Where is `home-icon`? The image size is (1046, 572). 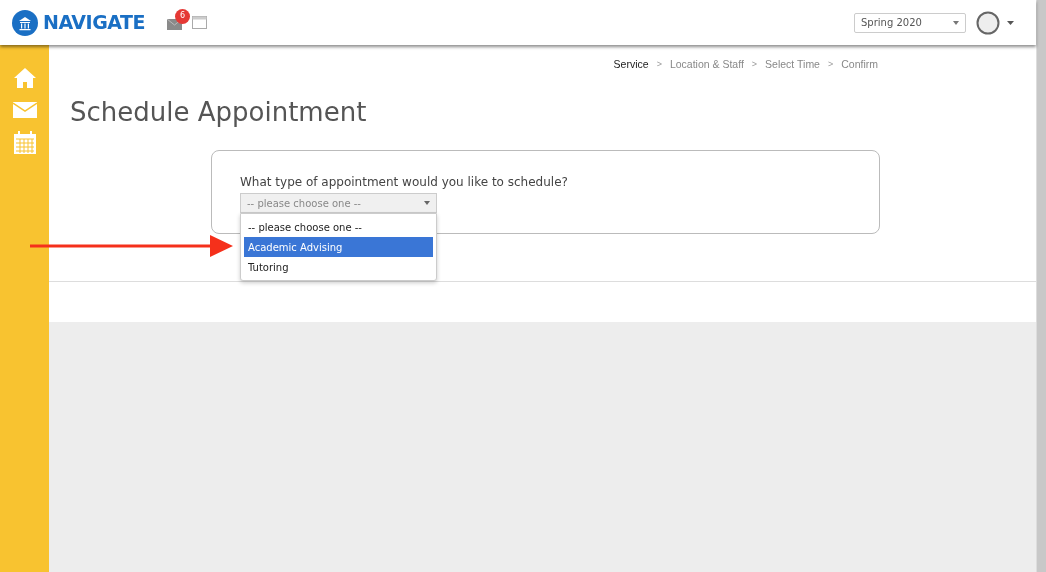
home-icon is located at coordinates (24, 78).